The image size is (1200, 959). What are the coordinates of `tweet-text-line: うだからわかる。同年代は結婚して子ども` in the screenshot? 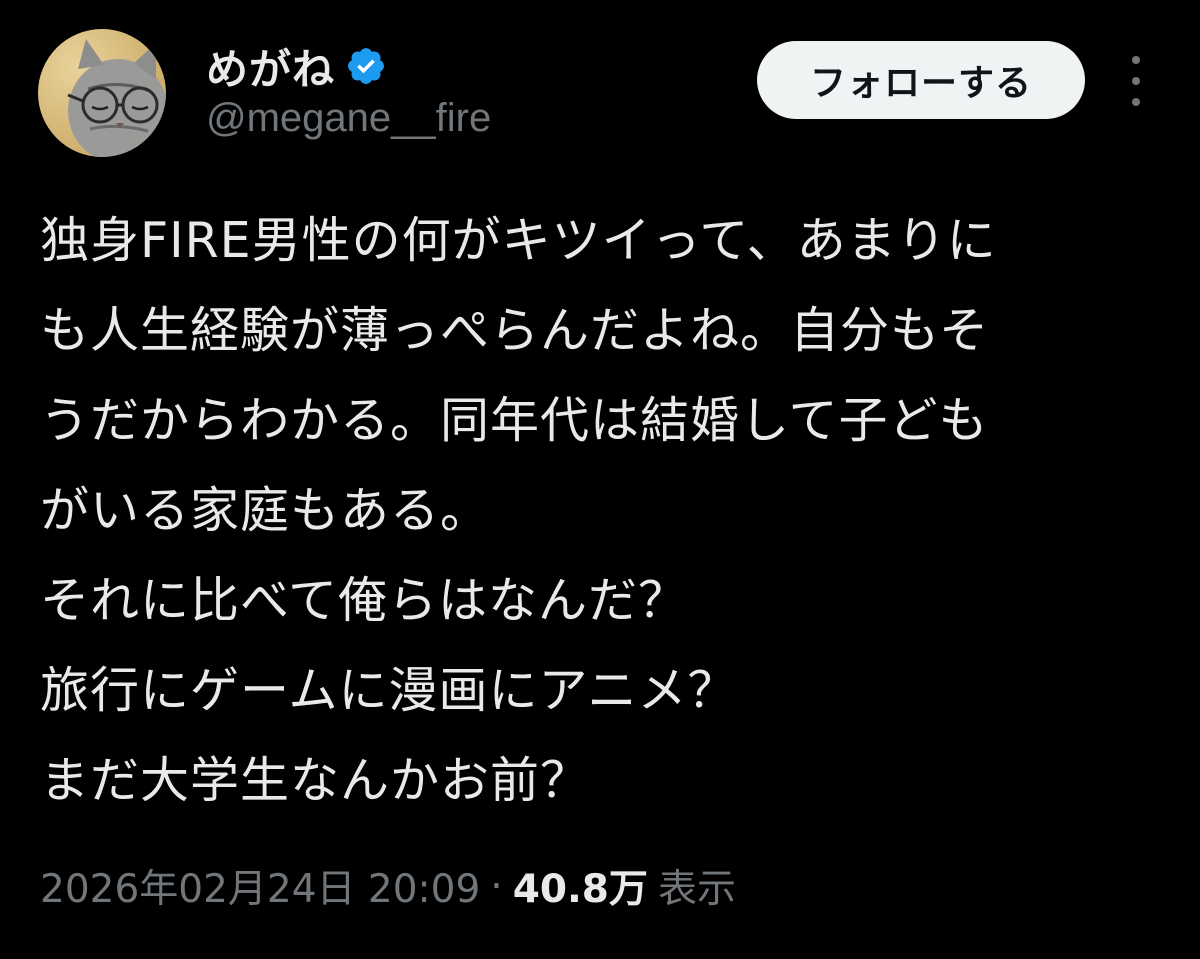 It's located at (514, 420).